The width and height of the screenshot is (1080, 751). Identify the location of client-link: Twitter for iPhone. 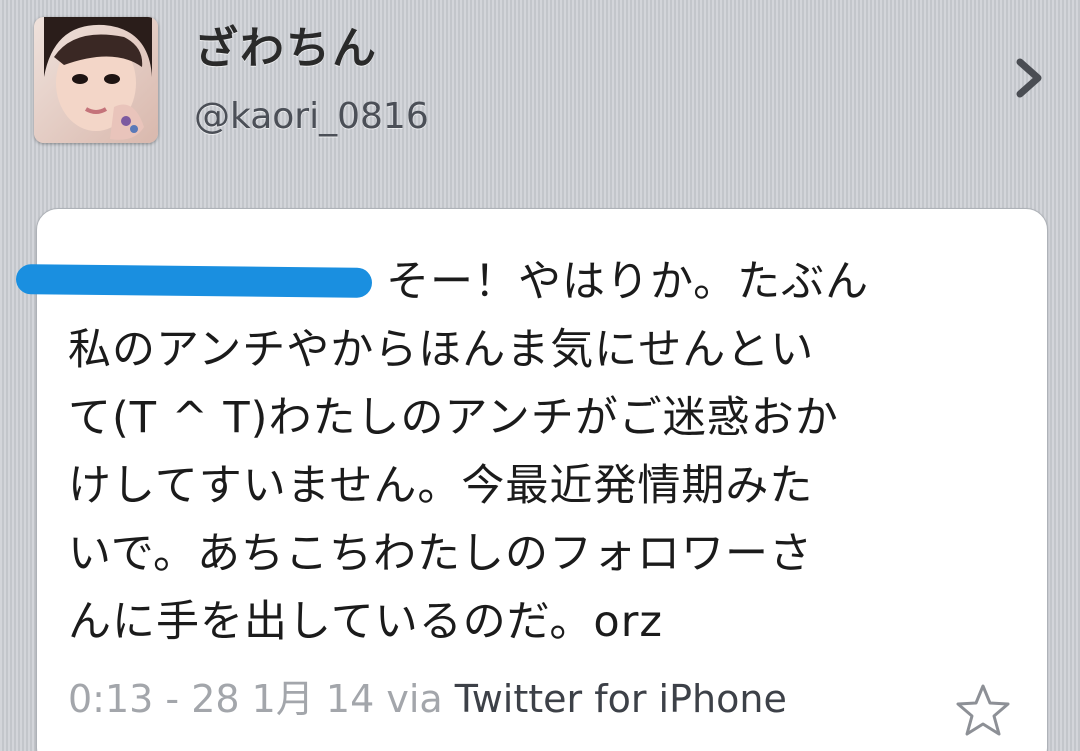
(621, 699).